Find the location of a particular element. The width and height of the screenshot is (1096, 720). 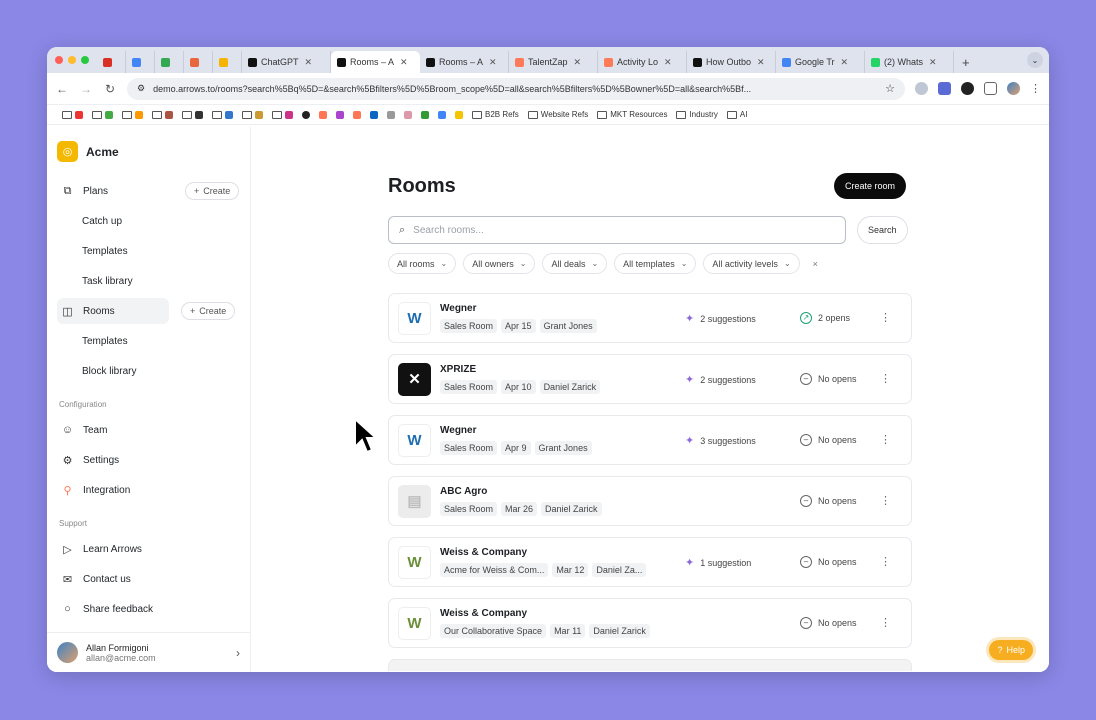

sidebar-item-rooms: ◫ Rooms + Create is located at coordinates (146, 311).